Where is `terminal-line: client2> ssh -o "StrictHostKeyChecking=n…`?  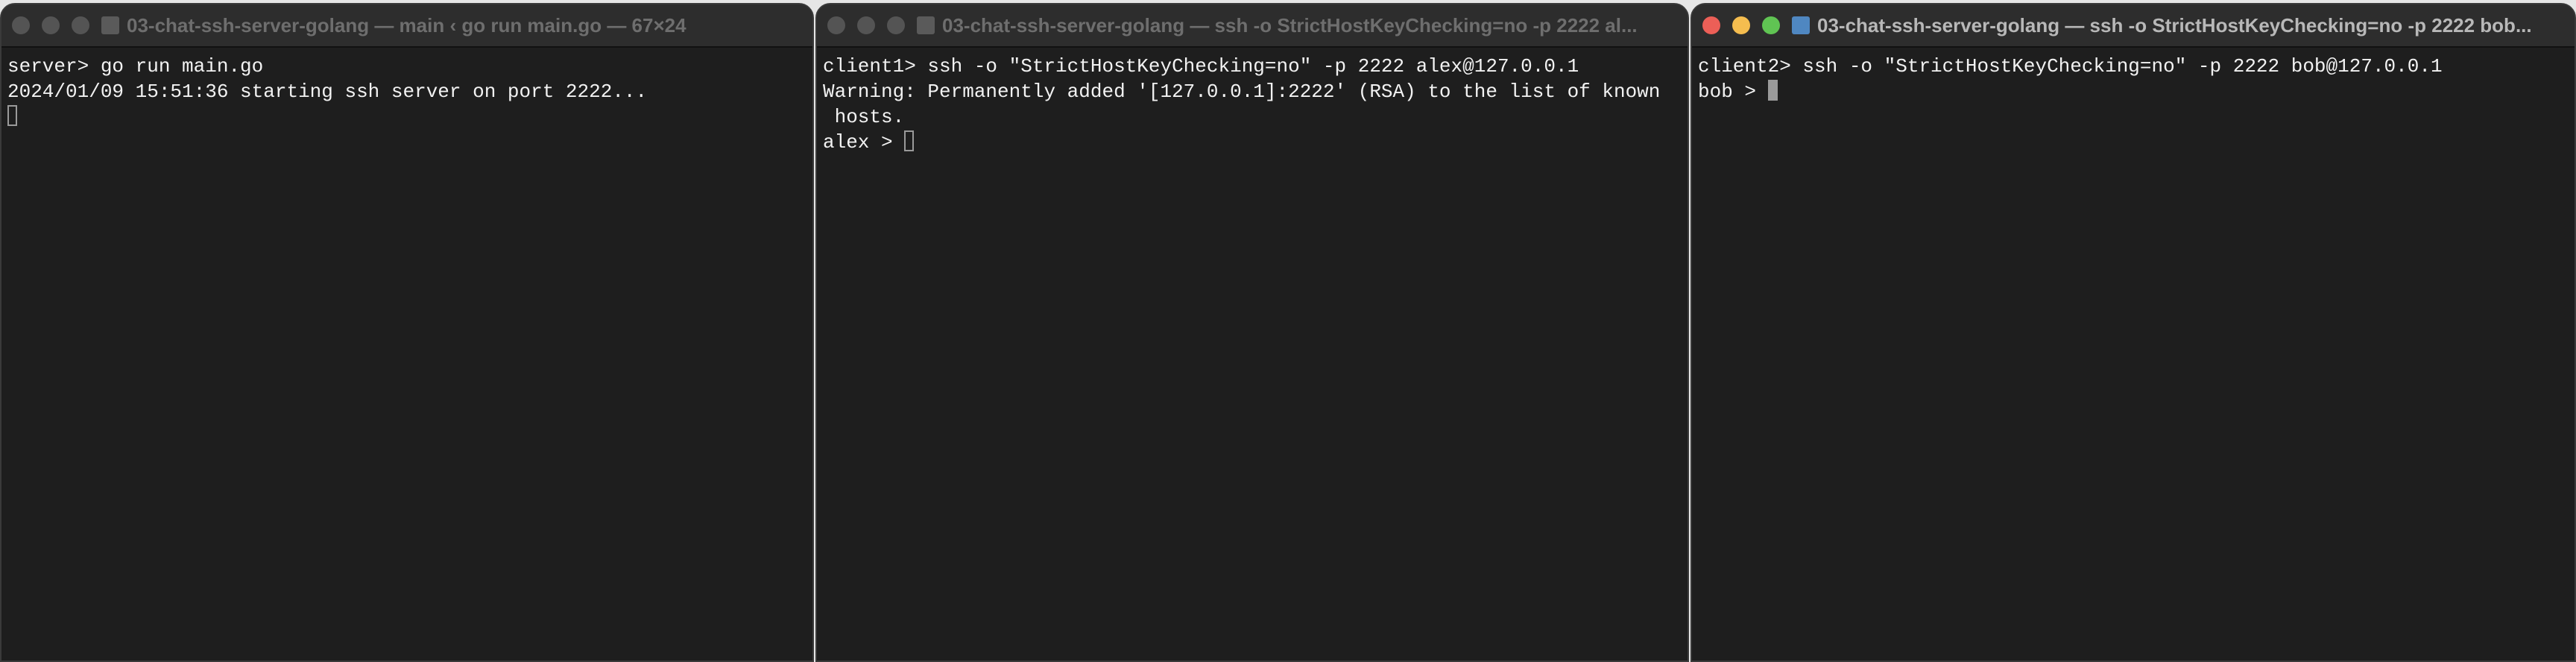
terminal-line: client2> ssh -o "StrictHostKeyChecking=n… is located at coordinates (2070, 66).